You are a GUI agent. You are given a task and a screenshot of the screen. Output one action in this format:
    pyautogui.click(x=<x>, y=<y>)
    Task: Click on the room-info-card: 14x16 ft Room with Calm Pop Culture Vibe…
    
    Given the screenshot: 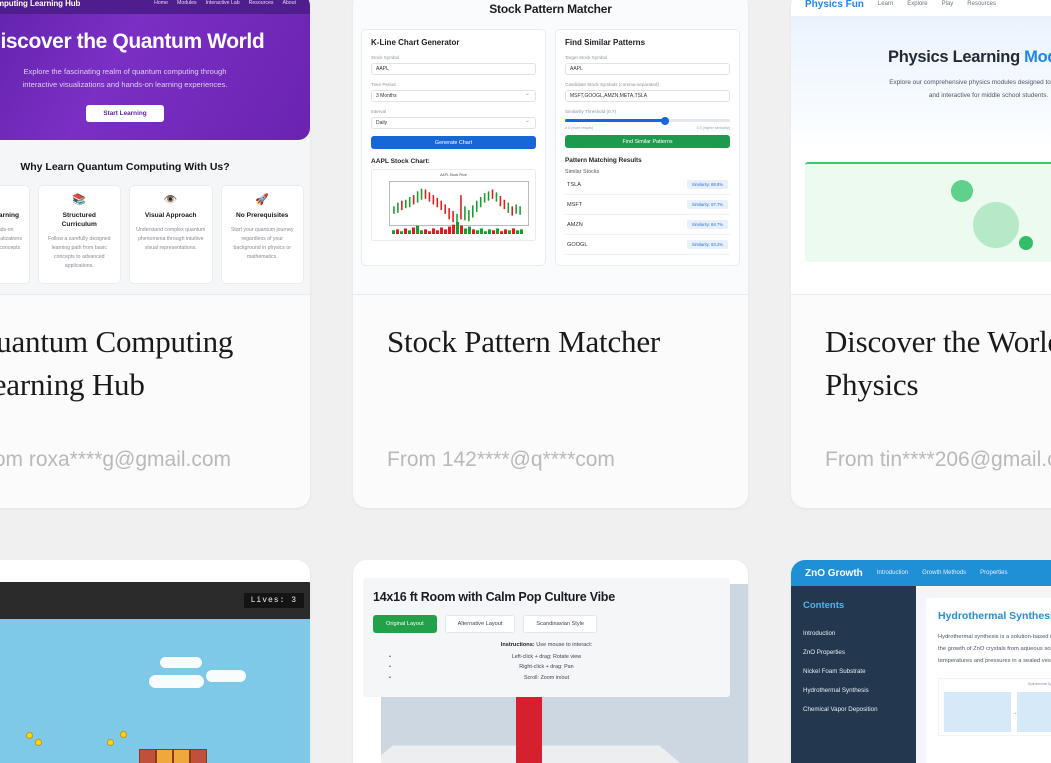 What is the action you would take?
    pyautogui.click(x=546, y=637)
    